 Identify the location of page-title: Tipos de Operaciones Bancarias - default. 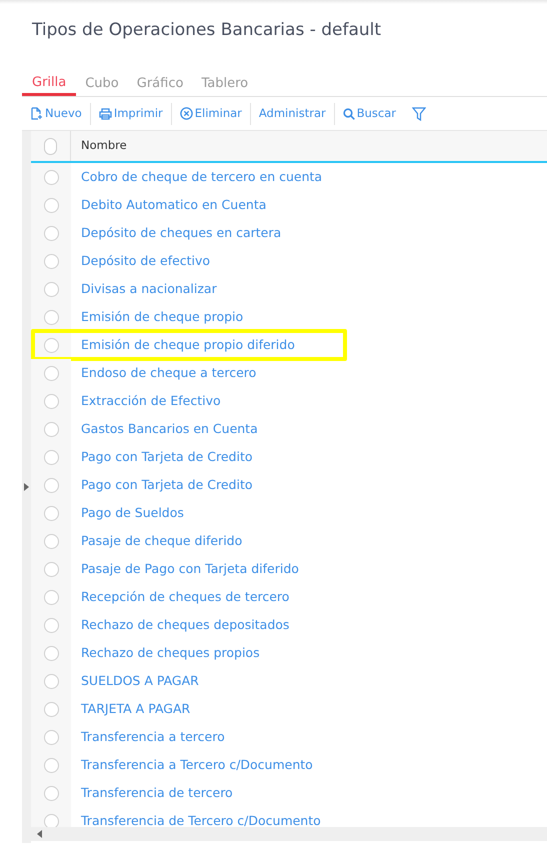
(207, 30).